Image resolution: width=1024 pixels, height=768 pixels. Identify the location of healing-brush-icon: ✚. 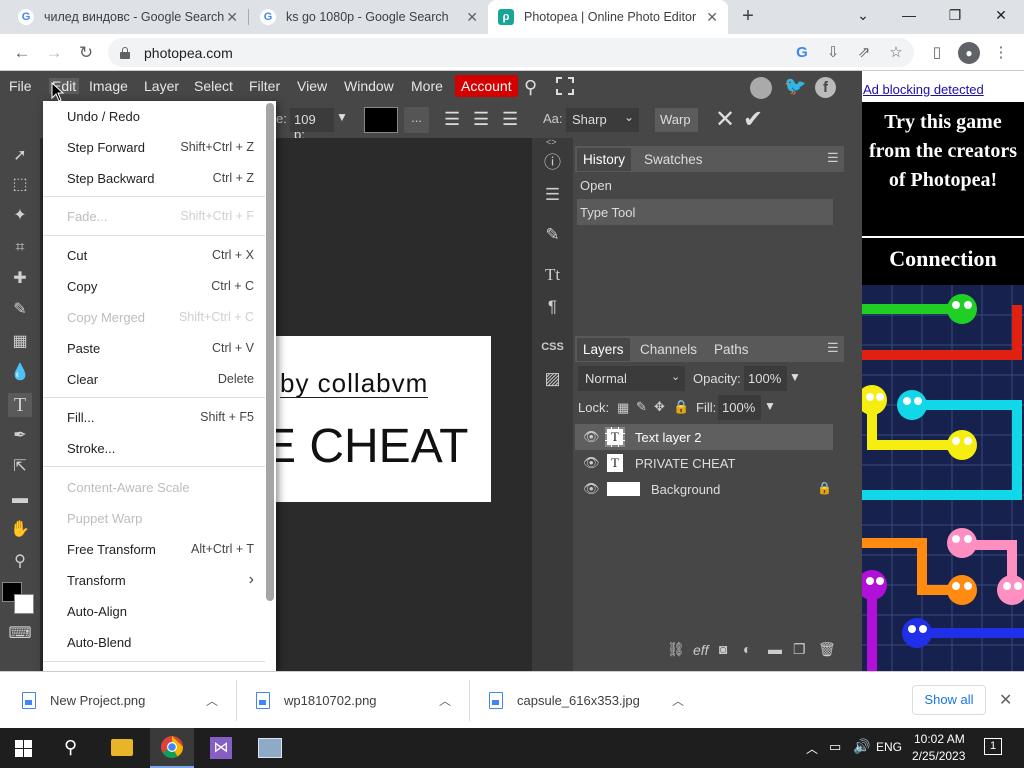
(20, 279).